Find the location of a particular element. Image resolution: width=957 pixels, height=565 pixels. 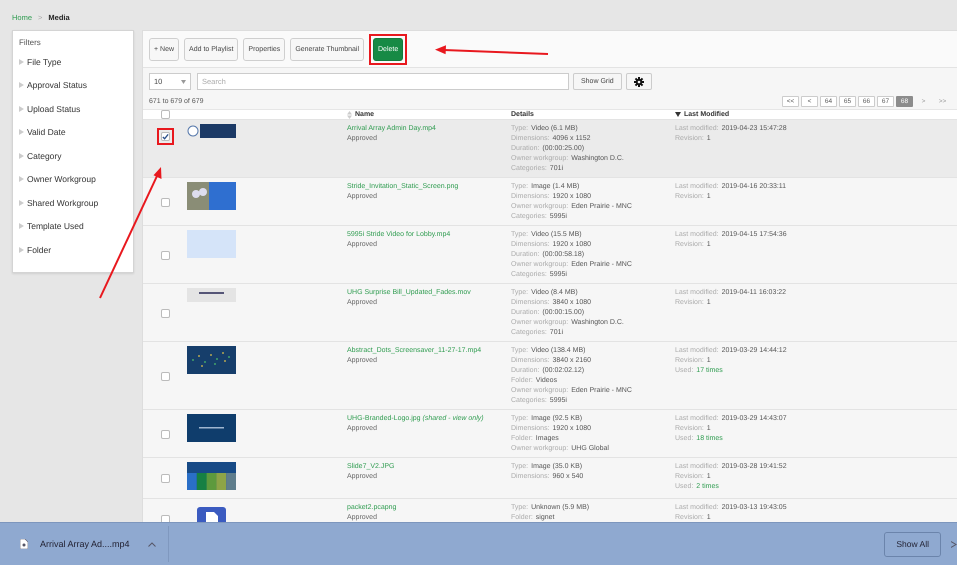

settings-icon is located at coordinates (639, 81).